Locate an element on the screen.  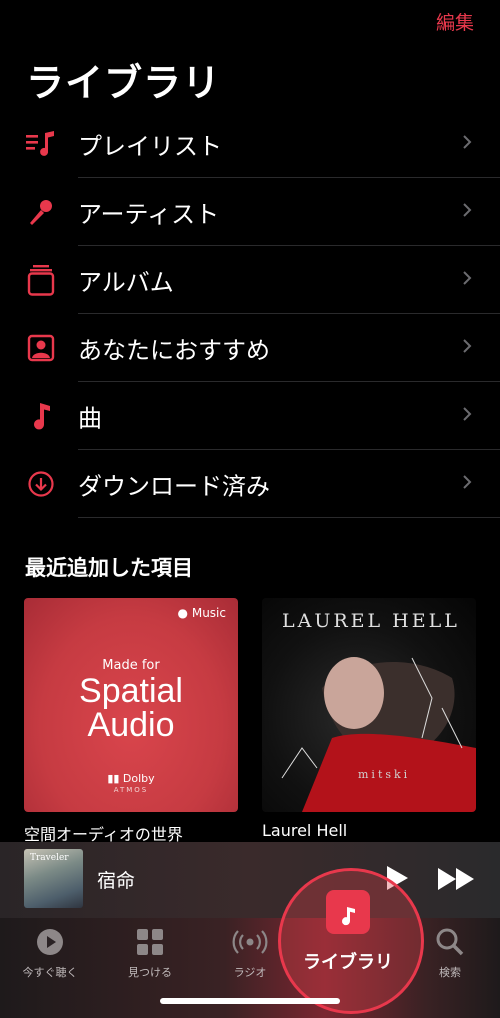
now-playing-title: 宿命 is located at coordinates (116, 881).